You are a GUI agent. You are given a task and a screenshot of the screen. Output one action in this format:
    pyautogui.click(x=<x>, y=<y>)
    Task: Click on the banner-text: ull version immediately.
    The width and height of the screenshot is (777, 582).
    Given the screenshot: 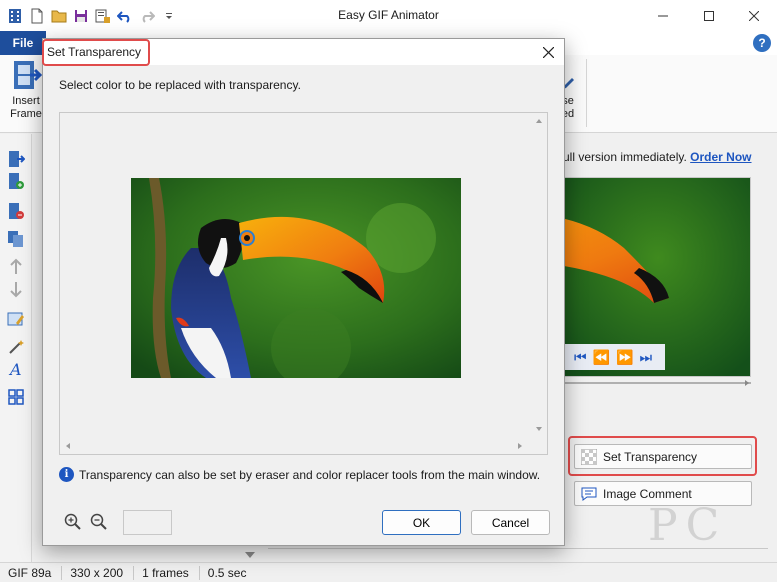 What is the action you would take?
    pyautogui.click(x=625, y=157)
    